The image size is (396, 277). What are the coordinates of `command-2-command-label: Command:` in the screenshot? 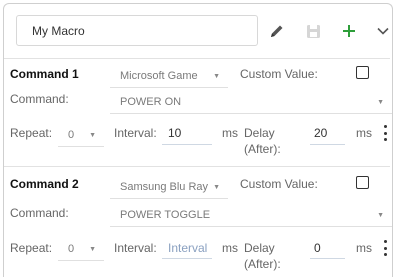 It's located at (39, 213).